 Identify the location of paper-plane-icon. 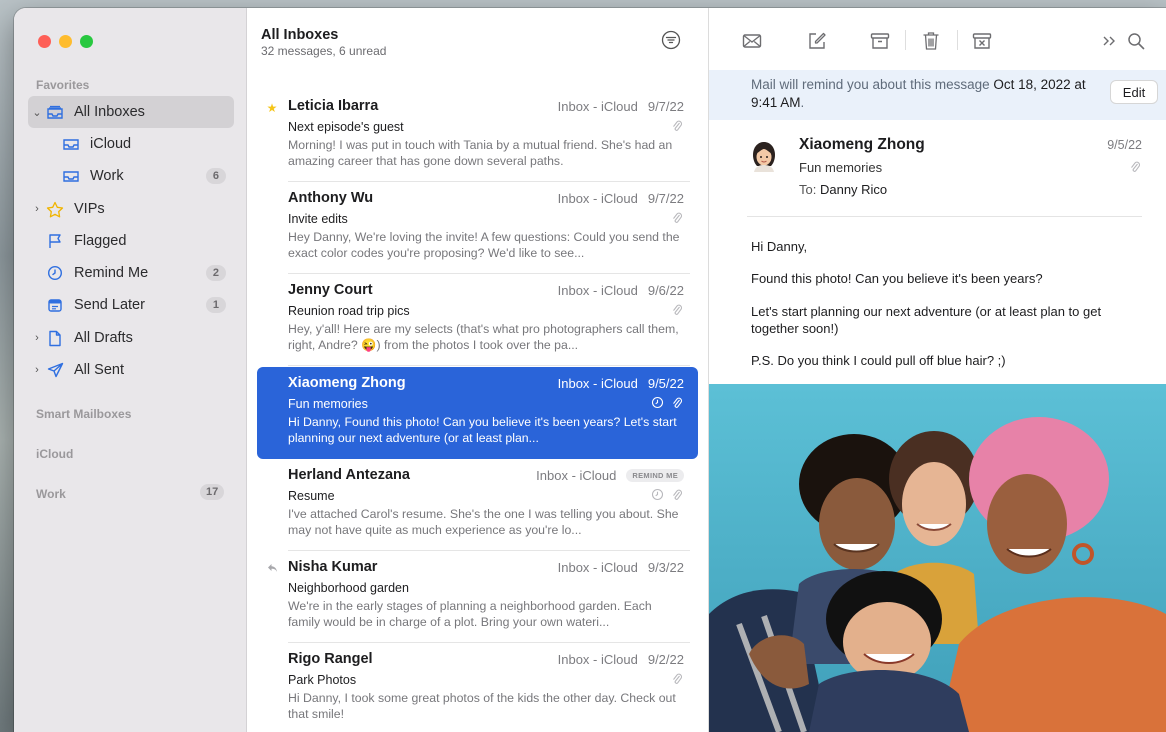
(55, 370).